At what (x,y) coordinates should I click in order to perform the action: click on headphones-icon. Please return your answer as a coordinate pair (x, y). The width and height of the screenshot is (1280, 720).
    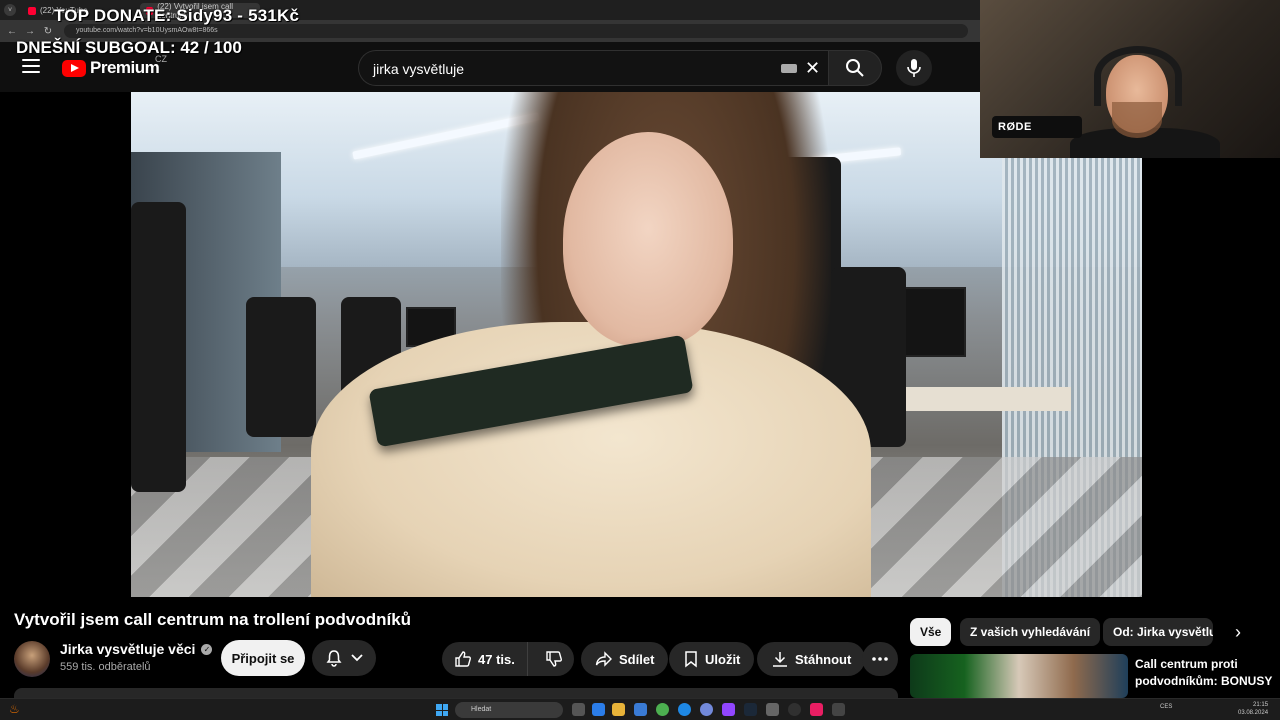
    Looking at the image, I should click on (1138, 76).